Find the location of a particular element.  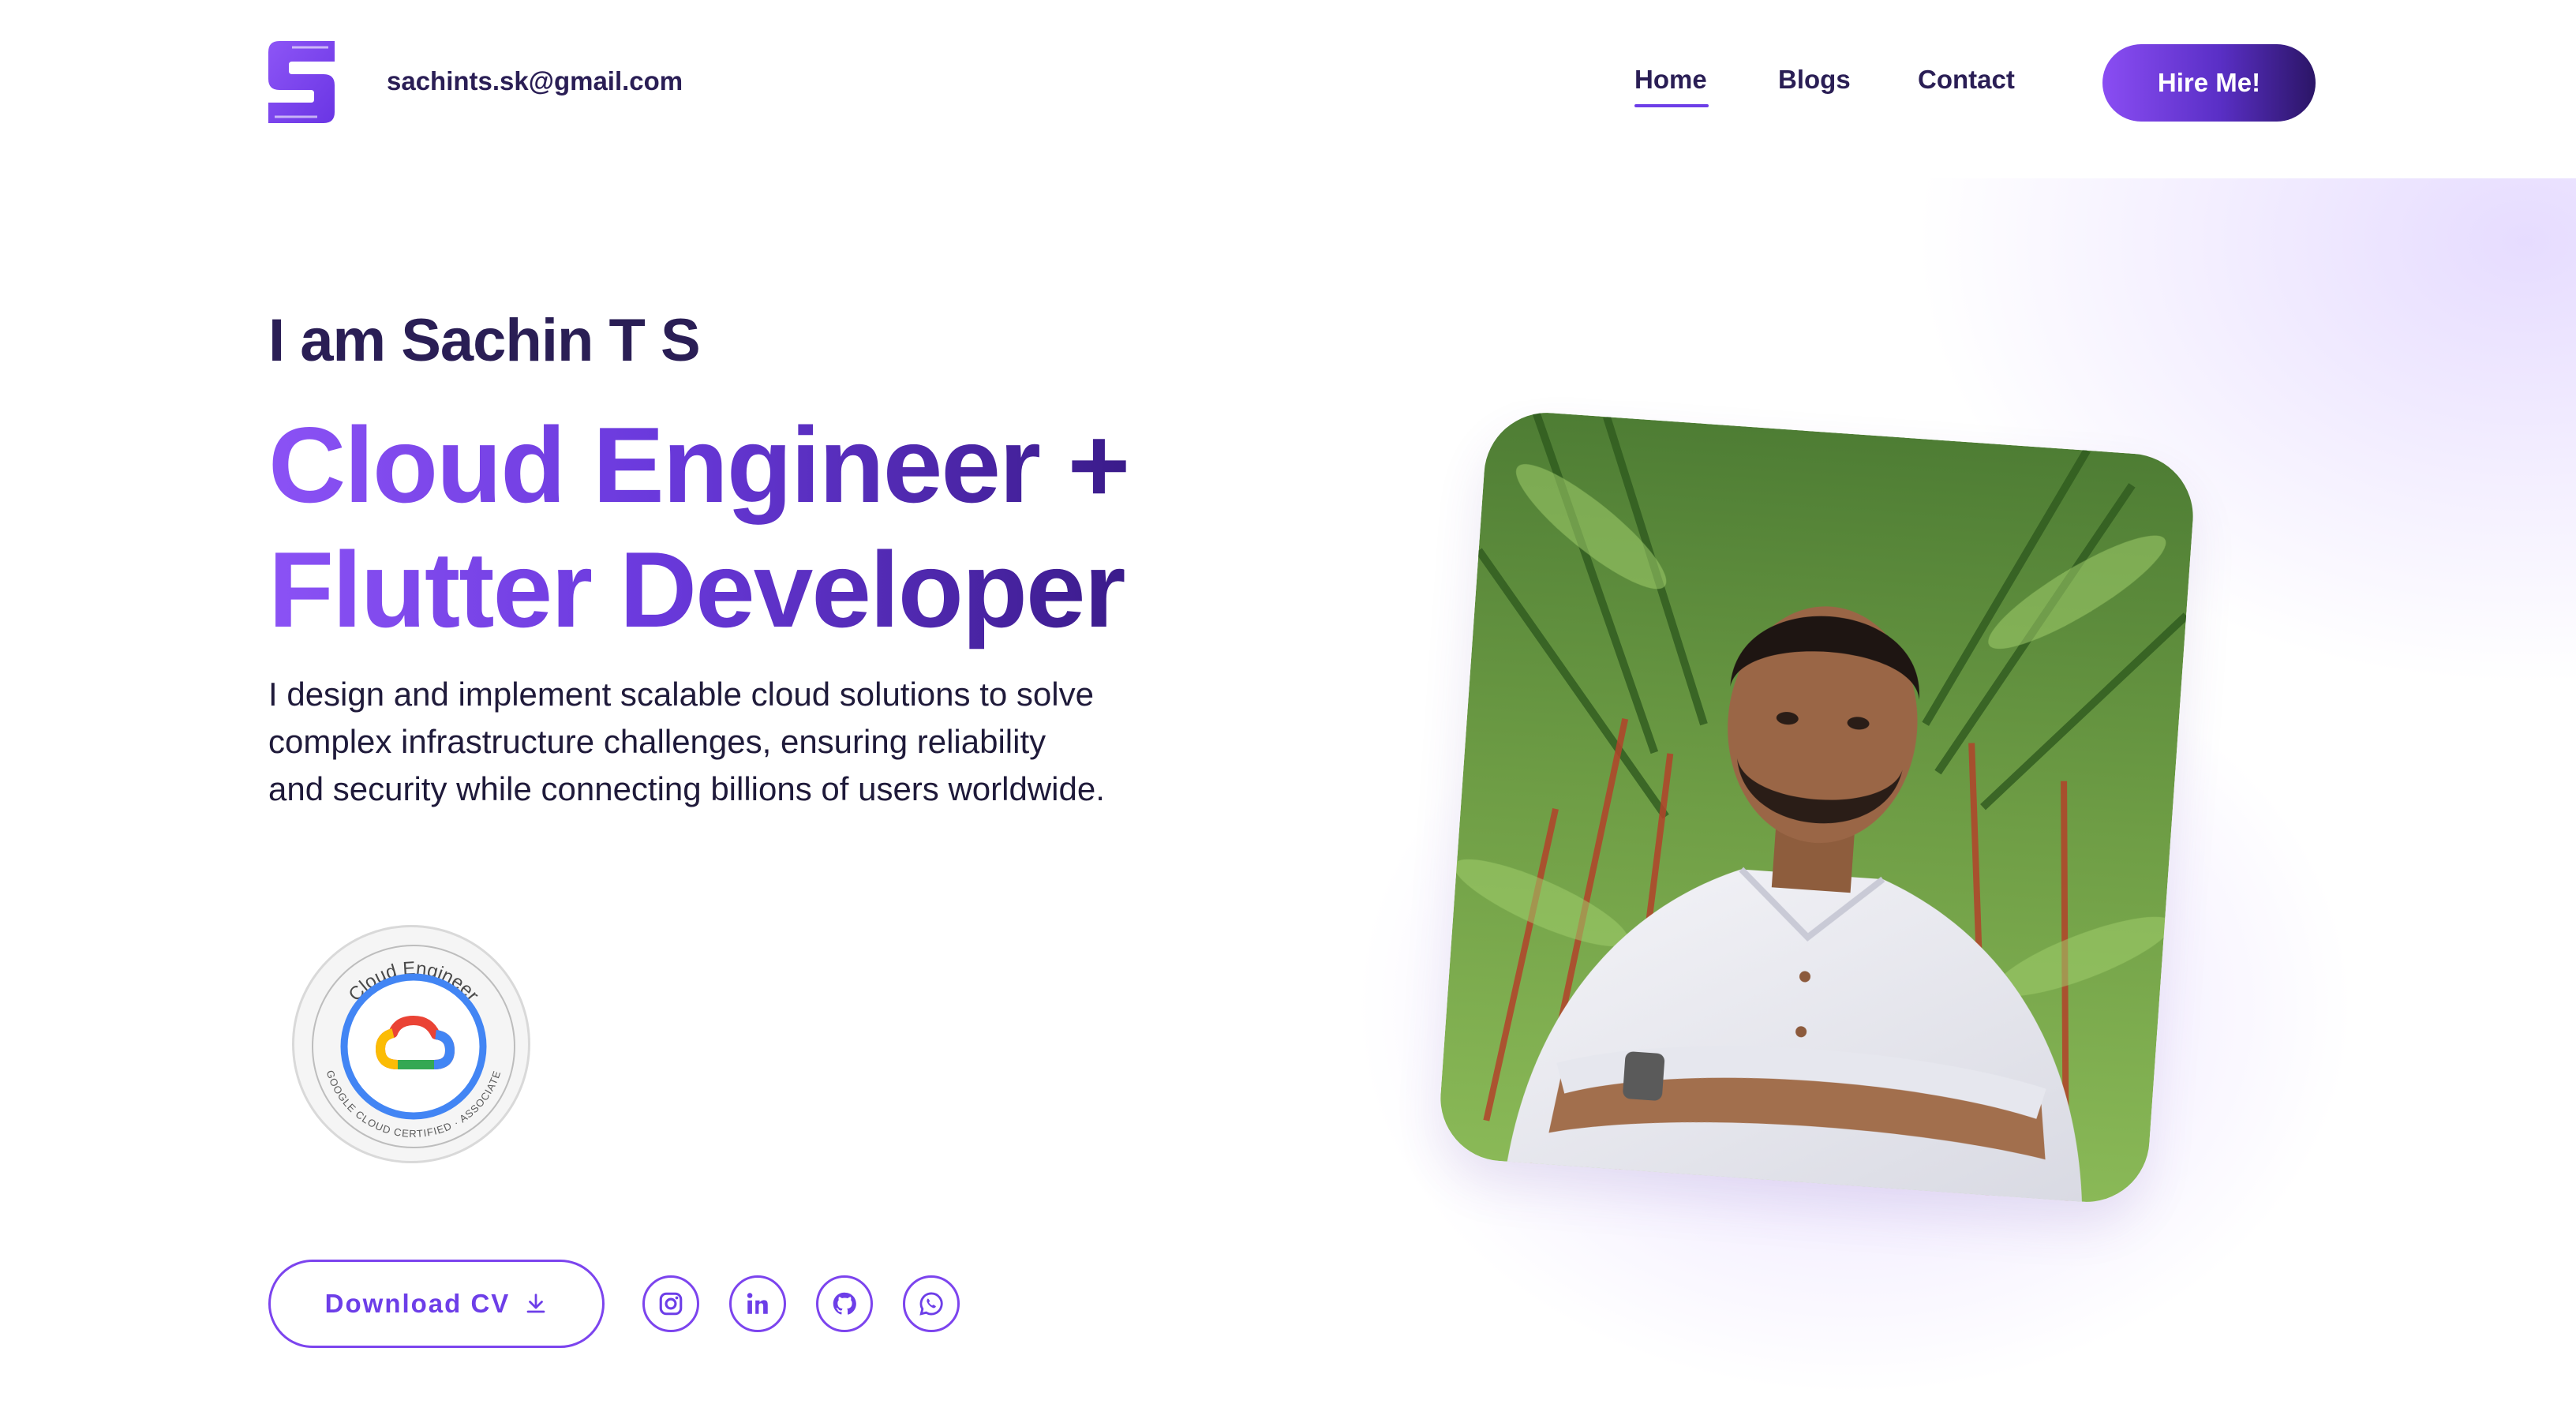

instagram-icon is located at coordinates (670, 1303).